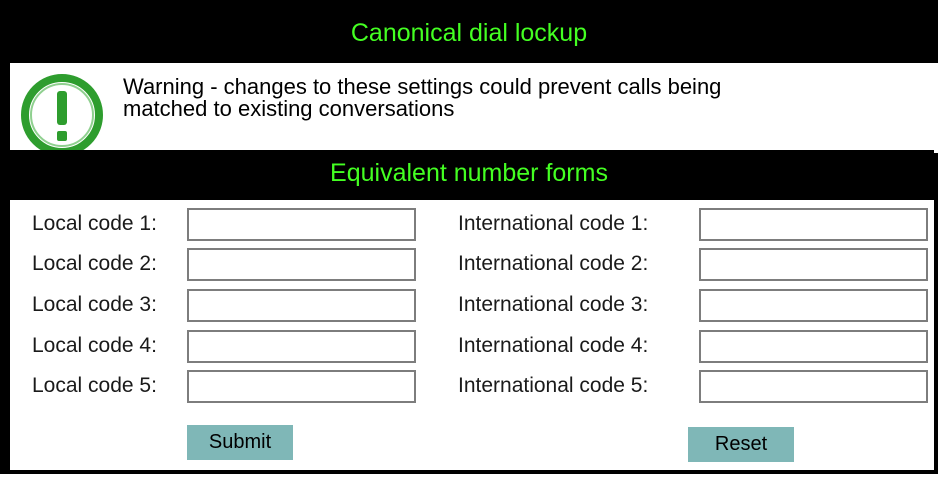  I want to click on international-code-4-input, so click(813, 346).